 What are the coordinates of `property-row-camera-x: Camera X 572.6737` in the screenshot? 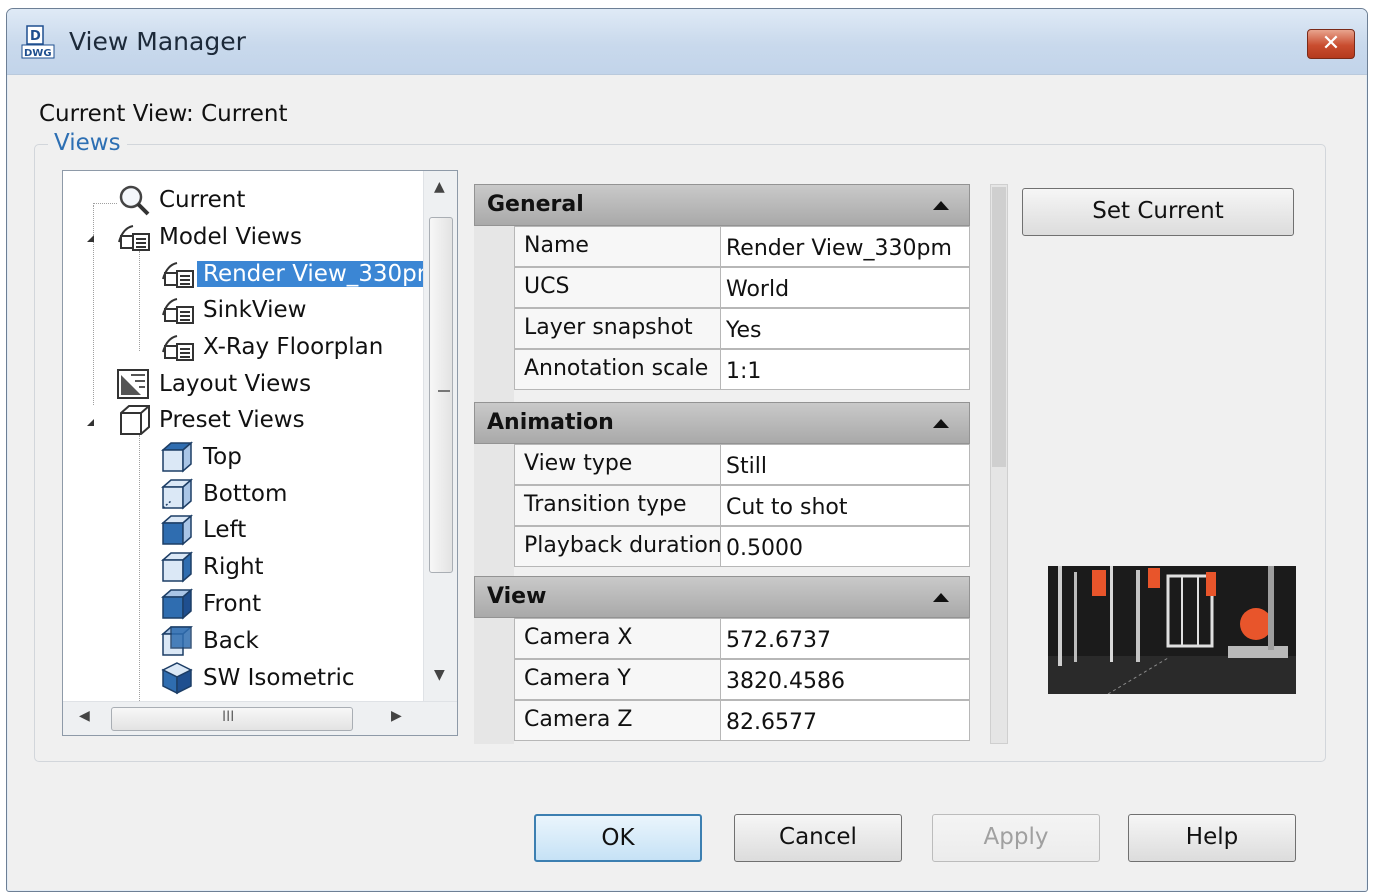 It's located at (742, 638).